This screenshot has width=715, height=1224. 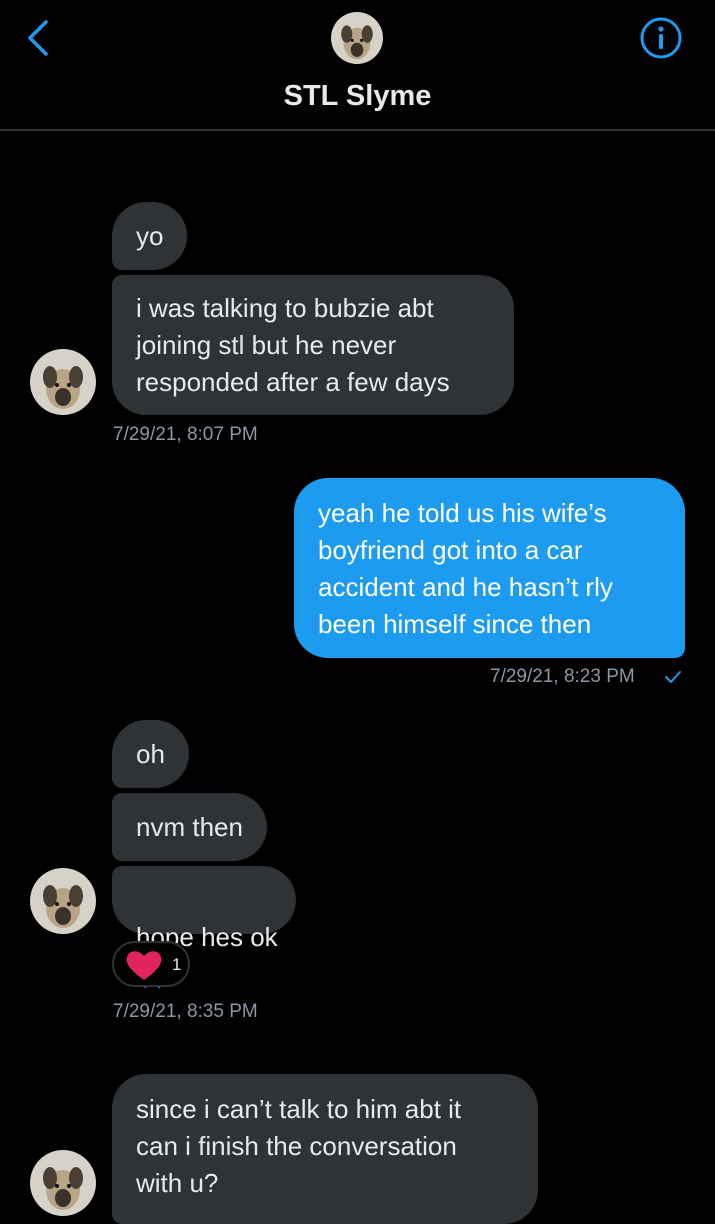 I want to click on info-circle-icon, so click(x=661, y=38).